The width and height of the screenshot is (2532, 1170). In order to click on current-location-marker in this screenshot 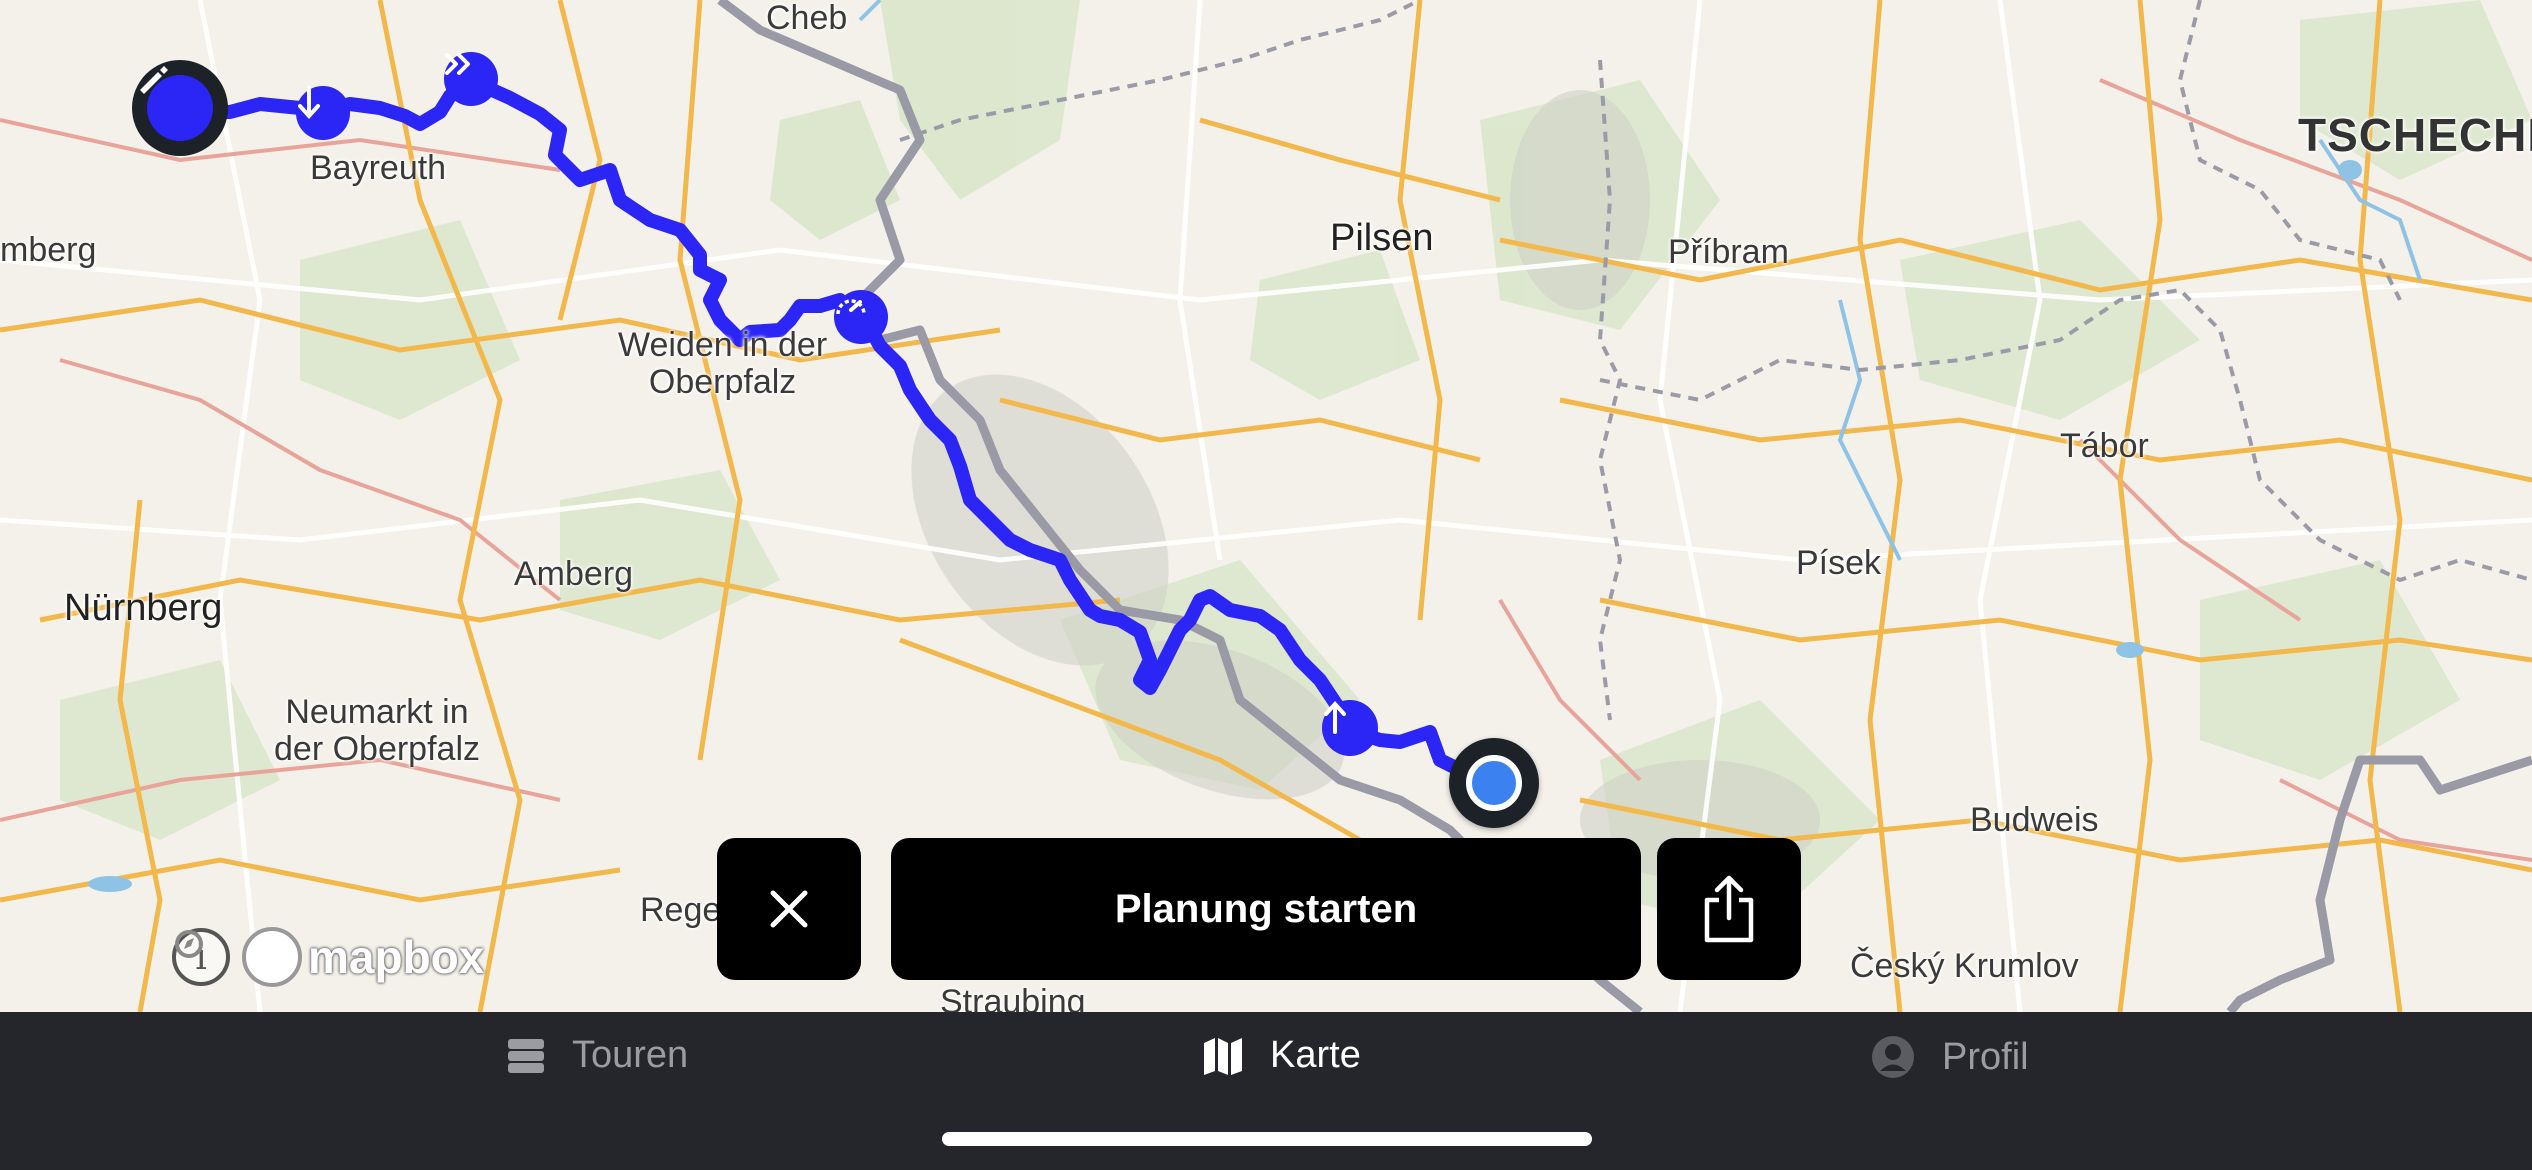, I will do `click(1494, 783)`.